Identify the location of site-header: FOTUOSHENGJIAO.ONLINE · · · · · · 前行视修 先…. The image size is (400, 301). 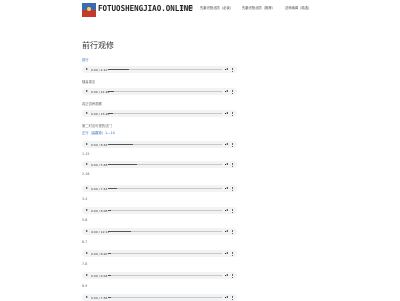
(200, 10).